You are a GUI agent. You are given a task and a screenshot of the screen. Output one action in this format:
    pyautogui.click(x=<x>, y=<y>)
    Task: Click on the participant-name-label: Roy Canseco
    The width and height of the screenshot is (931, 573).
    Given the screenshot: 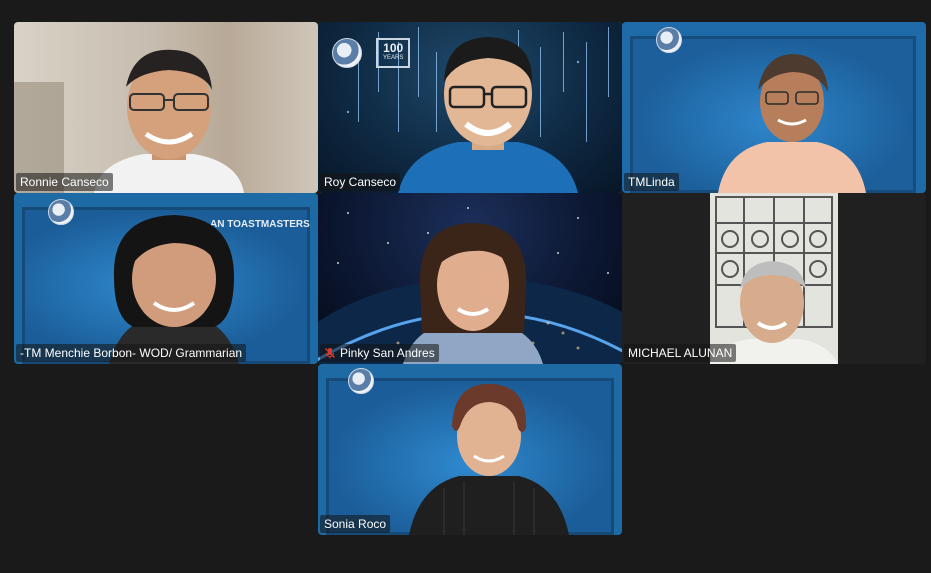 What is the action you would take?
    pyautogui.click(x=360, y=182)
    